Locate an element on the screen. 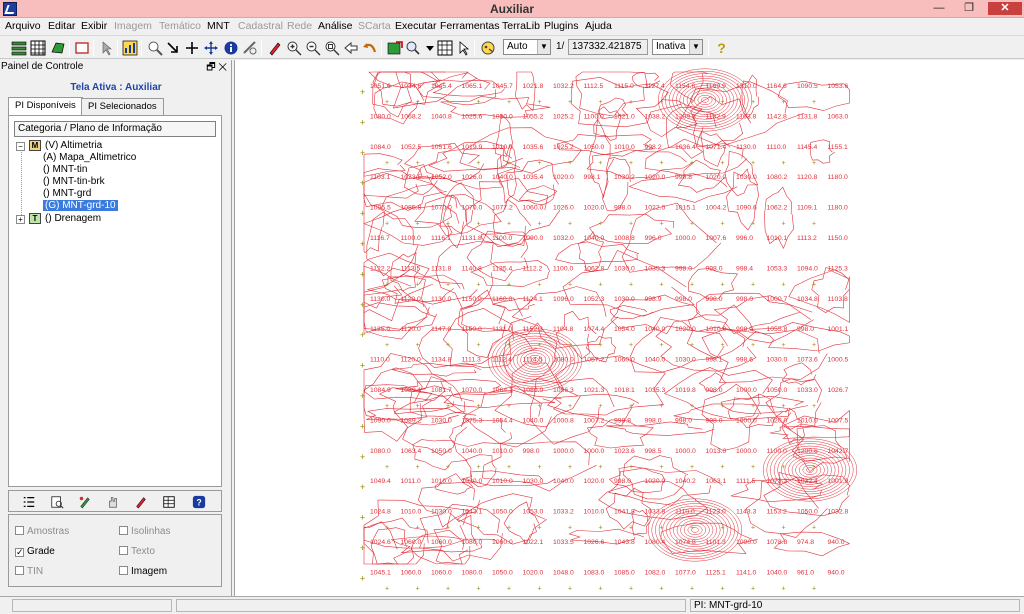 The image size is (1024, 614). select-arrow-icon is located at coordinates (172, 47).